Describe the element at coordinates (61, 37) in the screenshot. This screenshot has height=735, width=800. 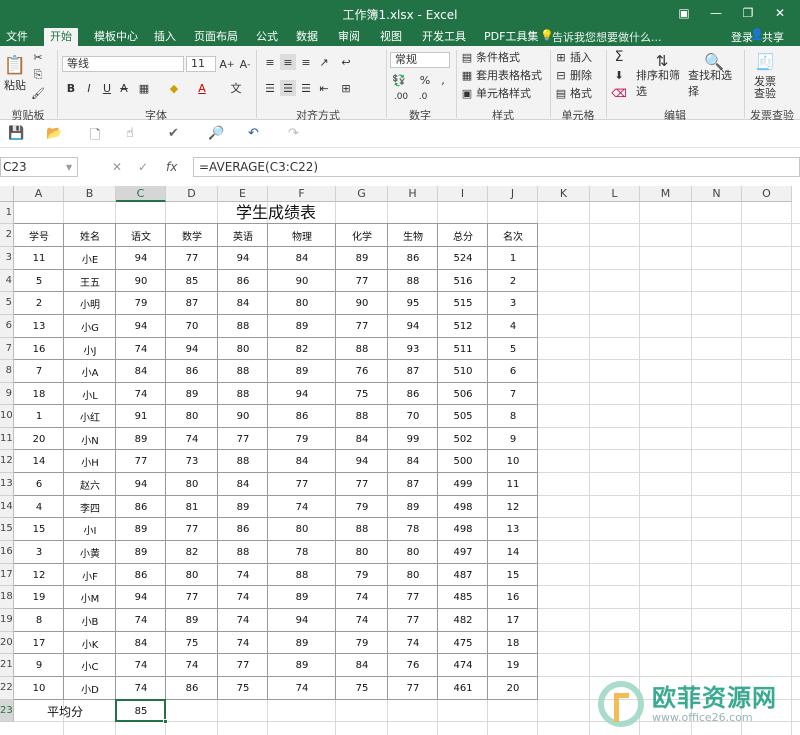
I see `tab-home: 开始` at that location.